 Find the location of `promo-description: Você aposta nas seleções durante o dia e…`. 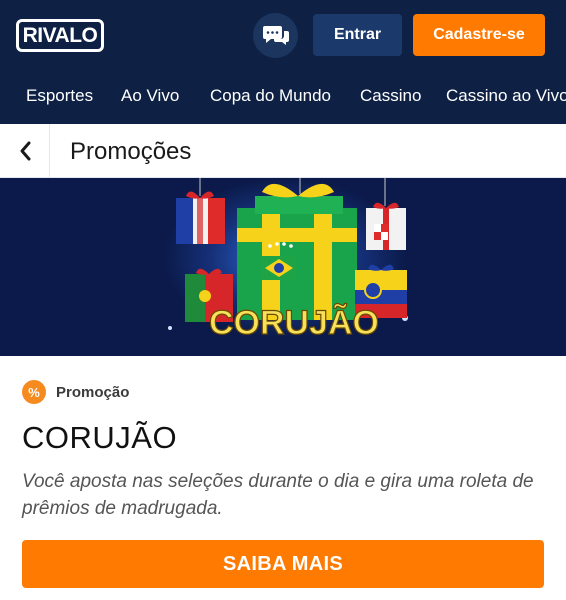

promo-description: Você aposta nas seleções durante o dia e… is located at coordinates (278, 495).